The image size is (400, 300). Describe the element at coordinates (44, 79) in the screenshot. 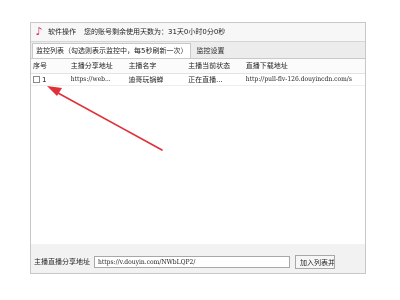

I see `row-index: 1` at that location.